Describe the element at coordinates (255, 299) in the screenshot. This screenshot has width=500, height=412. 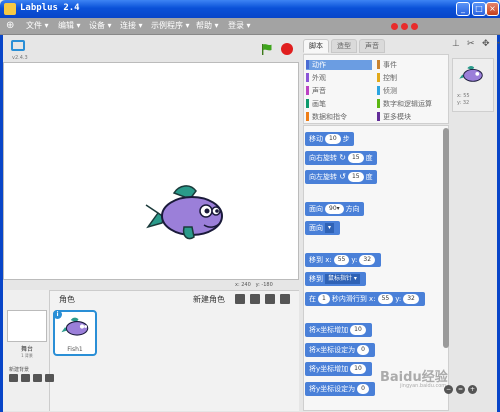
I see `paint-brush-icon` at that location.